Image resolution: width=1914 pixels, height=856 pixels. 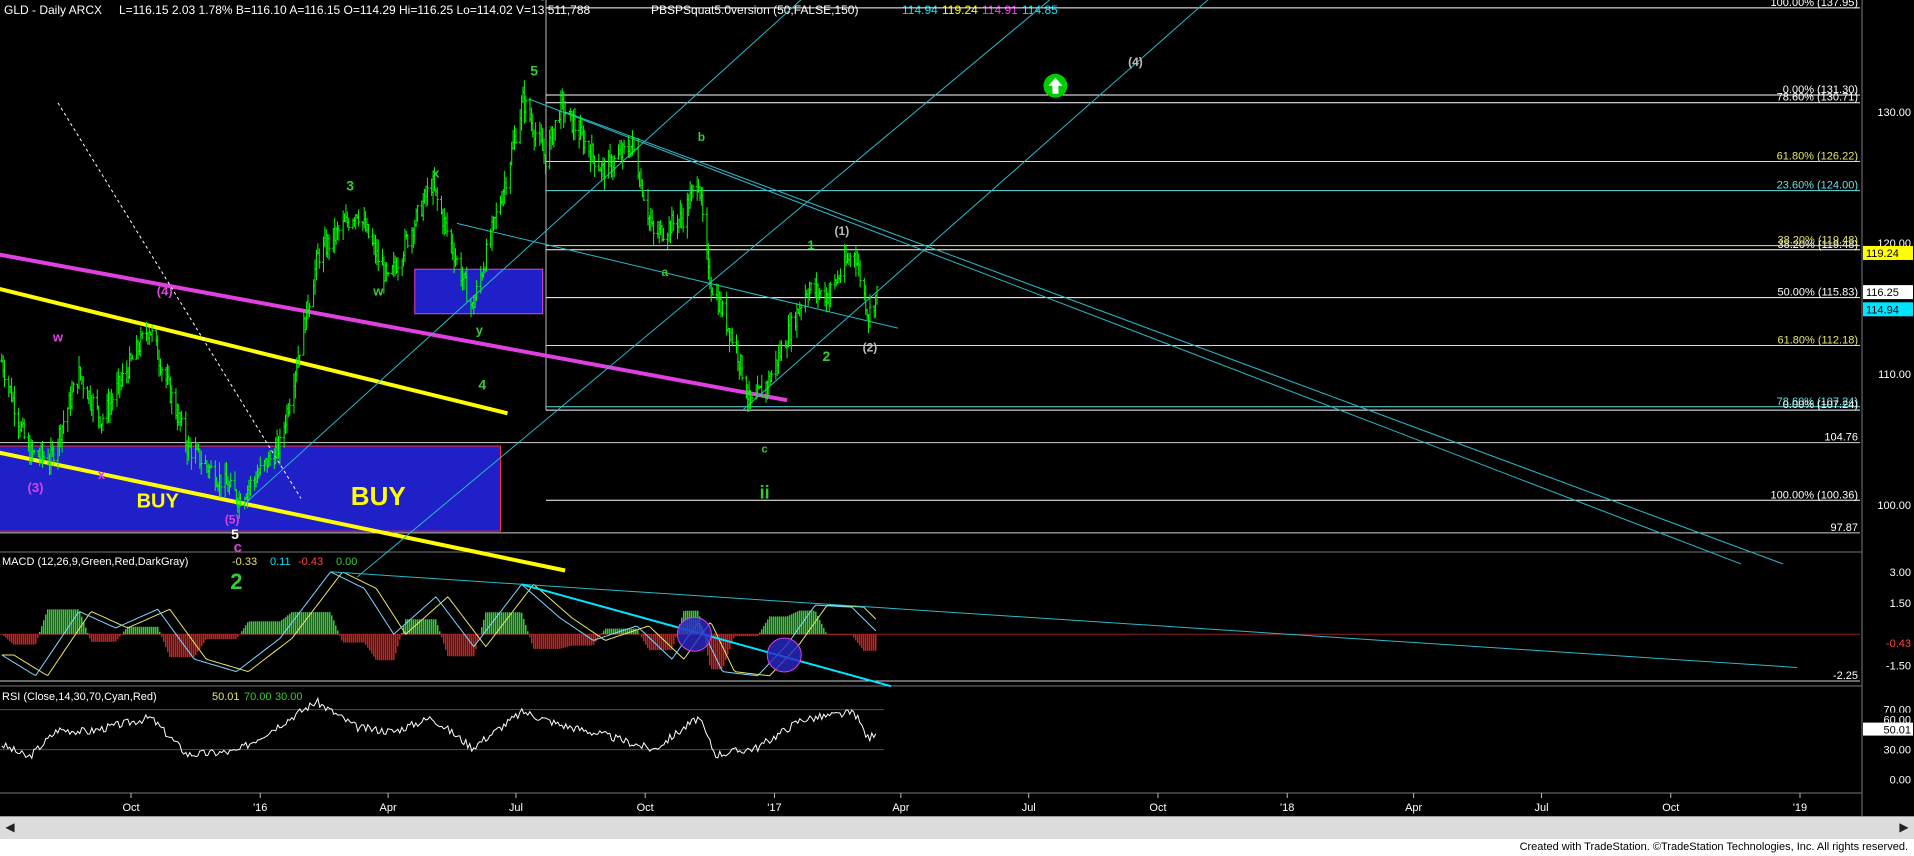 What do you see at coordinates (226, 697) in the screenshot?
I see `rsi-value-1: 50.01` at bounding box center [226, 697].